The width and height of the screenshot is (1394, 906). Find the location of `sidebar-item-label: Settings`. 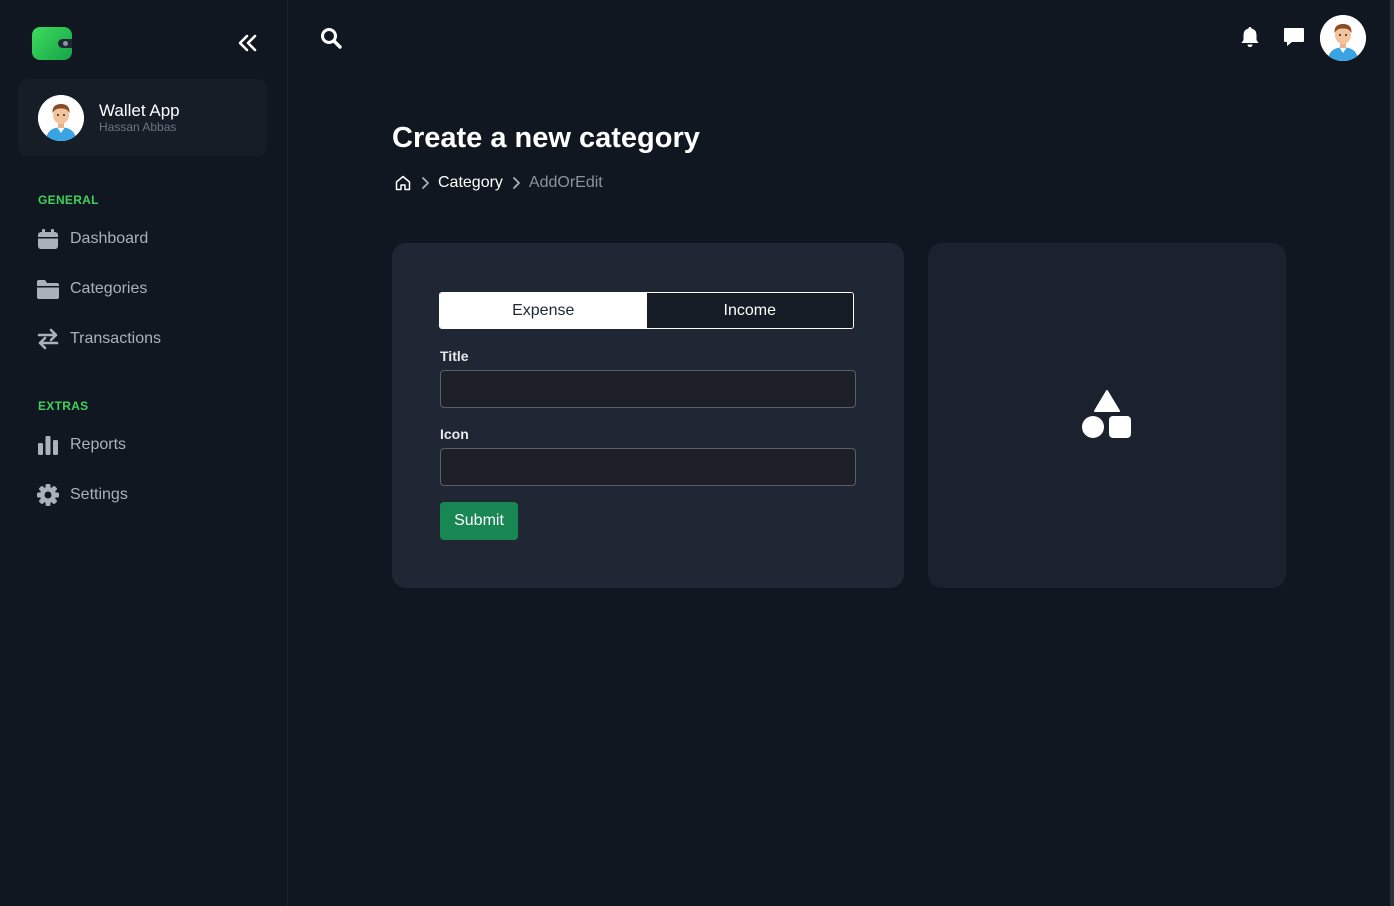

sidebar-item-label: Settings is located at coordinates (99, 494).